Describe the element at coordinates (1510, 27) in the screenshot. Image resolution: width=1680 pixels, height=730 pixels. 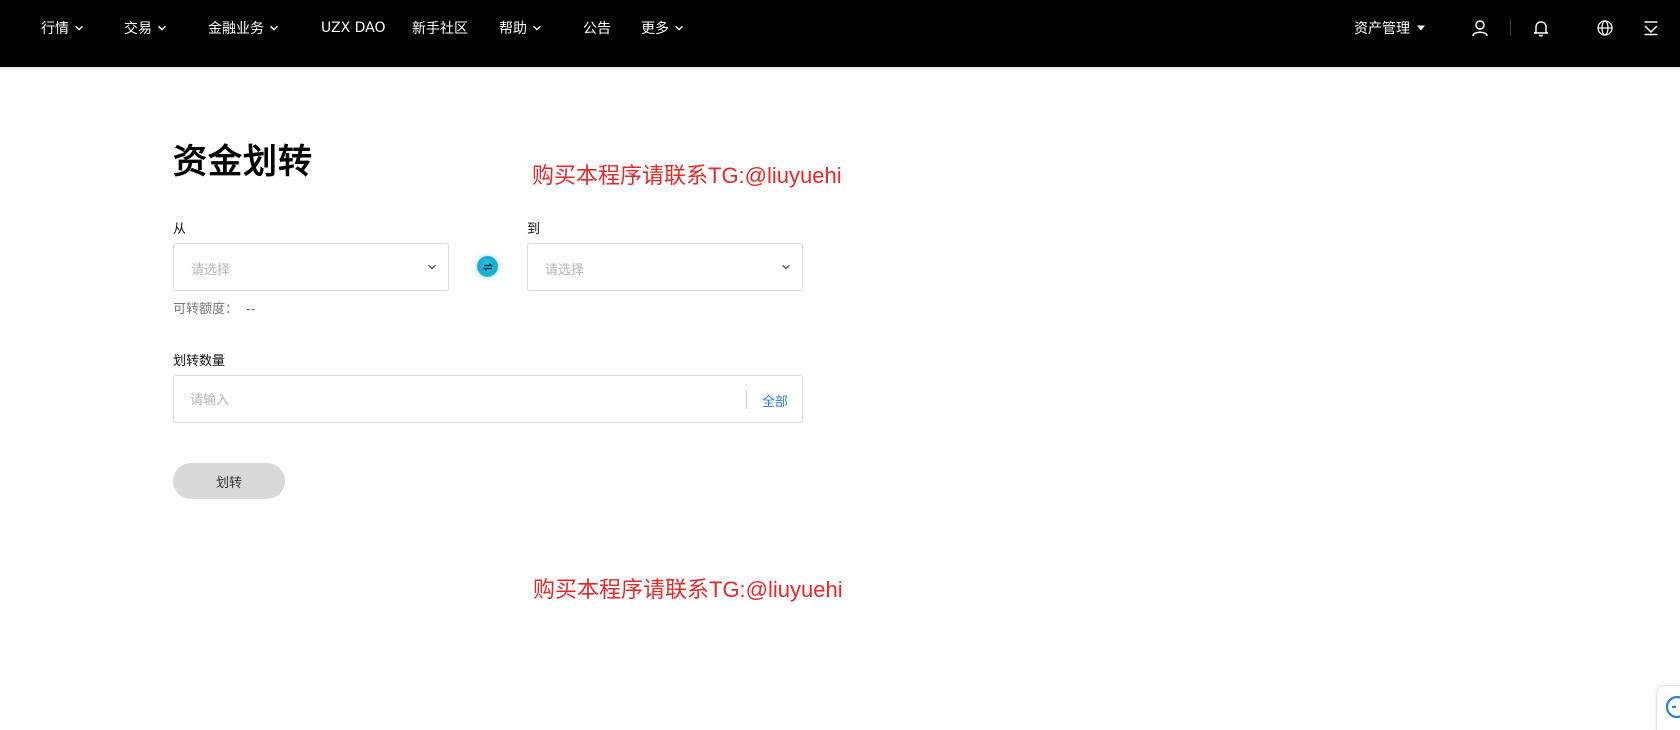
I see `nav-divider` at that location.